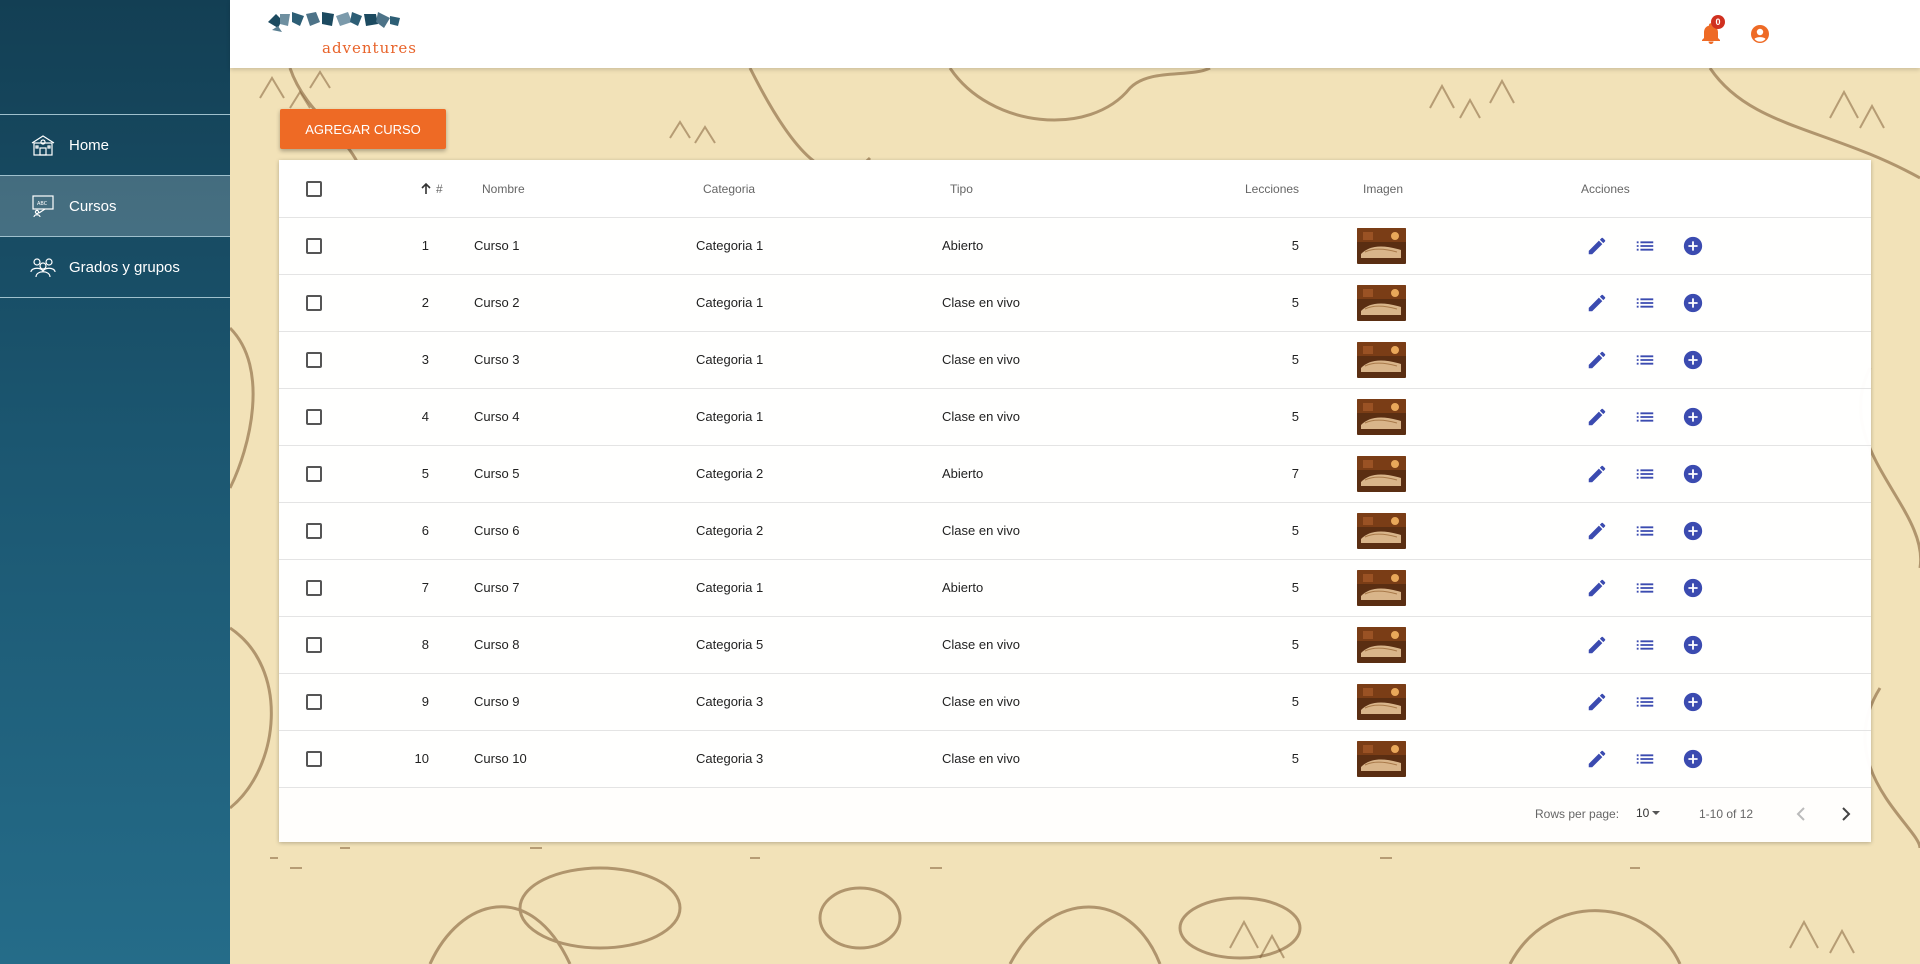 Image resolution: width=1920 pixels, height=964 pixels. I want to click on chevron-left-icon, so click(1800, 814).